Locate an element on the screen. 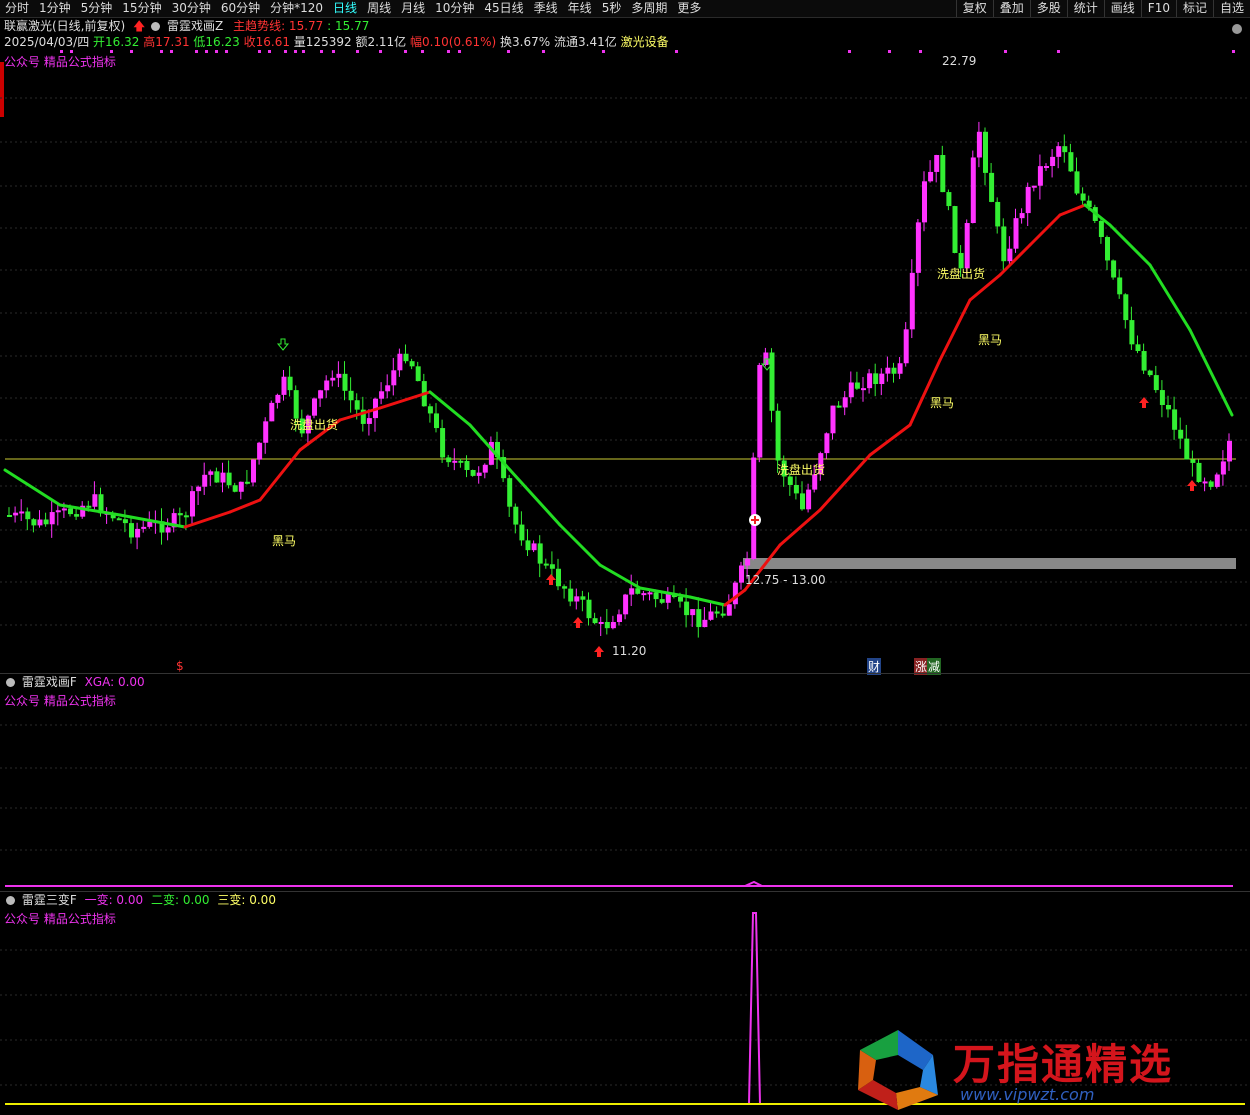  brand-text: 万指通精选 is located at coordinates (1063, 1064).